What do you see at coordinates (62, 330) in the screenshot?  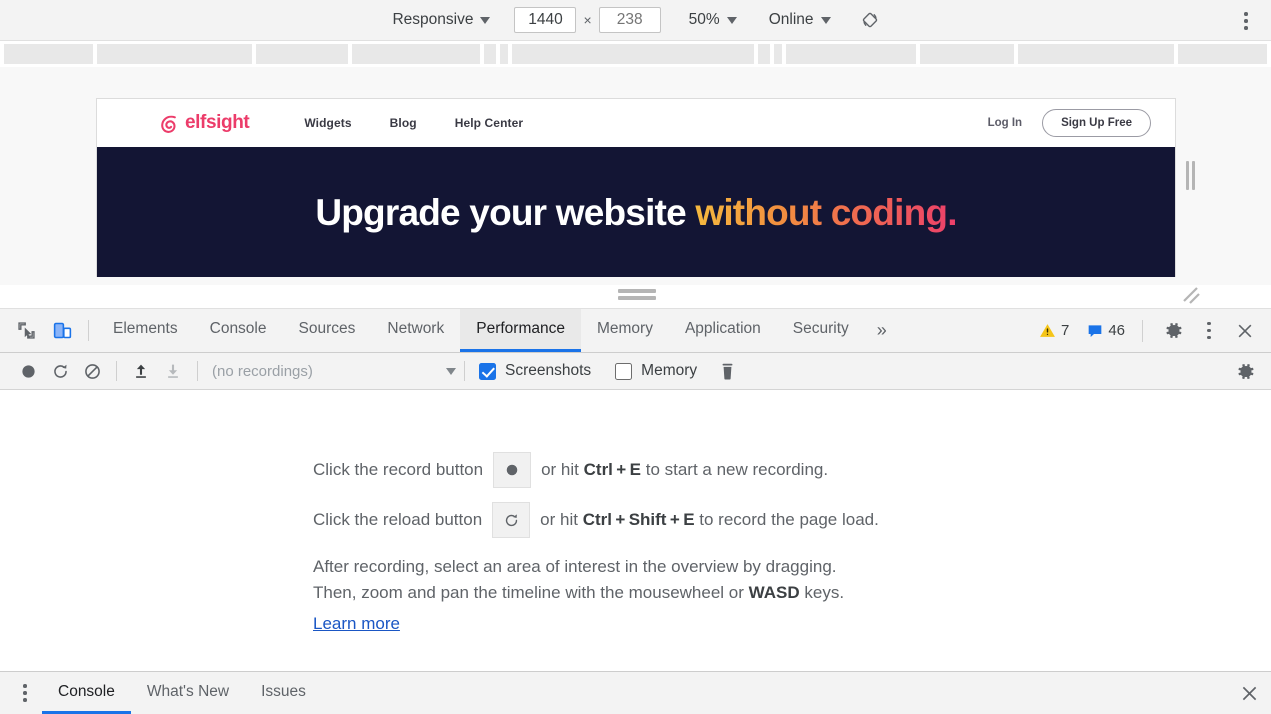 I see `device-toolbar-icon` at bounding box center [62, 330].